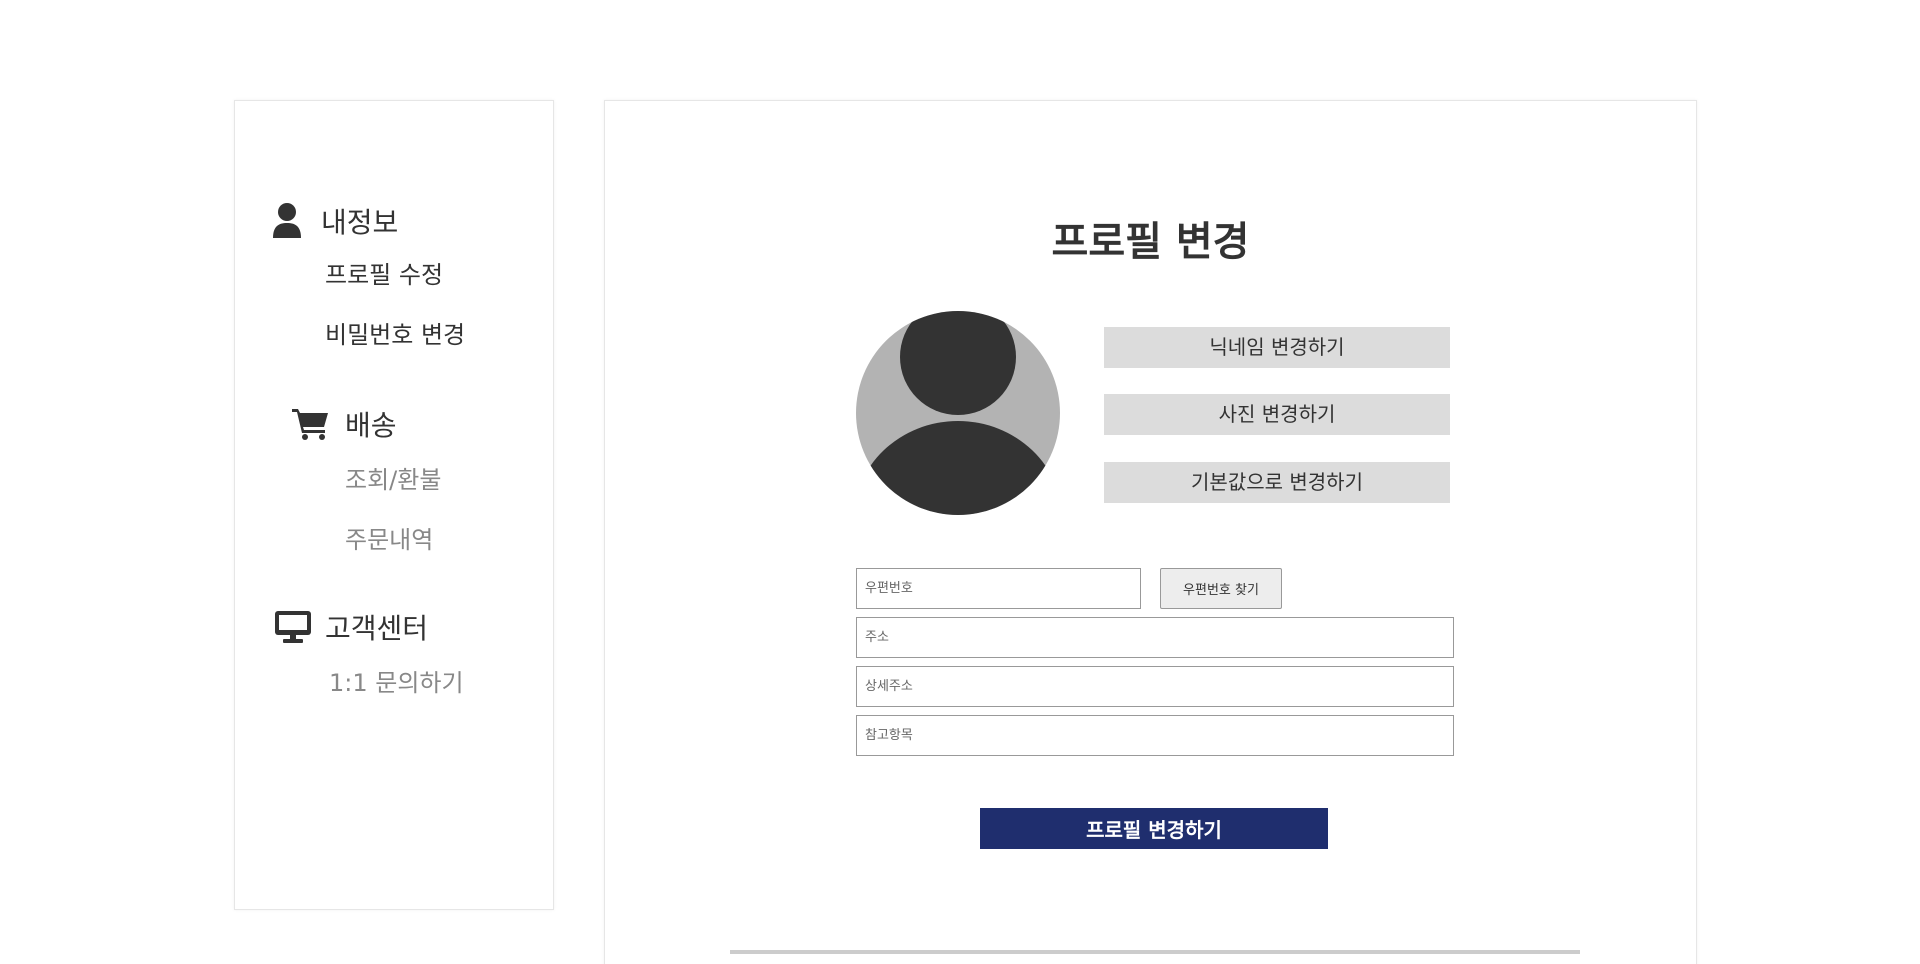  Describe the element at coordinates (1155, 952) in the screenshot. I see `divider` at that location.